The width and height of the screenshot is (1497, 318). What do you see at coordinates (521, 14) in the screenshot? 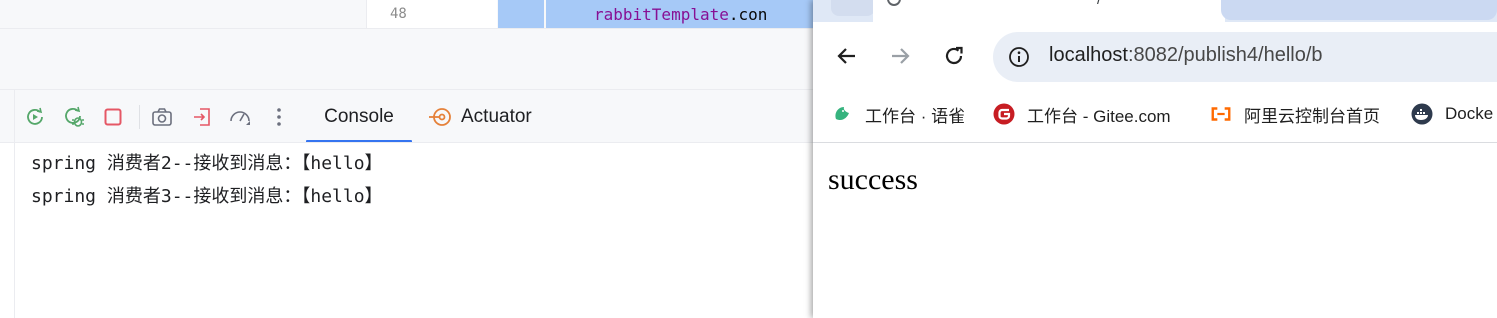
I see `editor-highlight` at bounding box center [521, 14].